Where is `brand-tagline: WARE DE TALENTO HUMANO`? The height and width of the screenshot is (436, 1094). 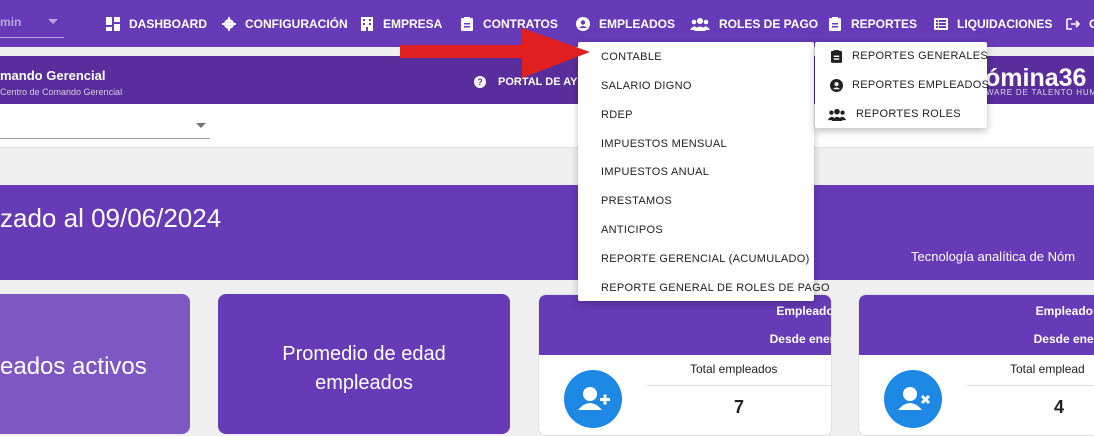 brand-tagline: WARE DE TALENTO HUMANO is located at coordinates (1040, 92).